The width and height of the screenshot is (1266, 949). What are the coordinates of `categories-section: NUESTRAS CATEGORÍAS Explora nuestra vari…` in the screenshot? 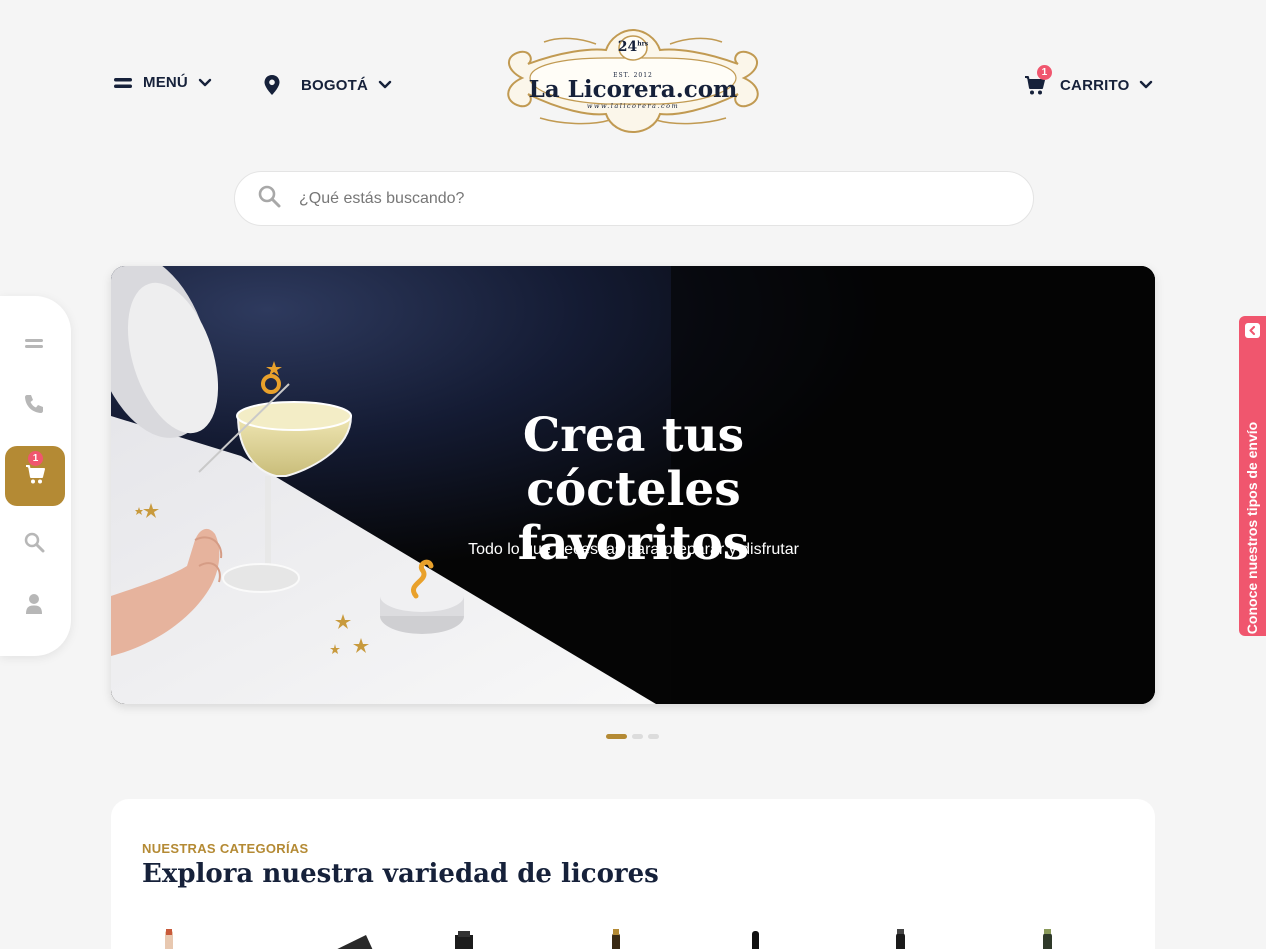 It's located at (633, 874).